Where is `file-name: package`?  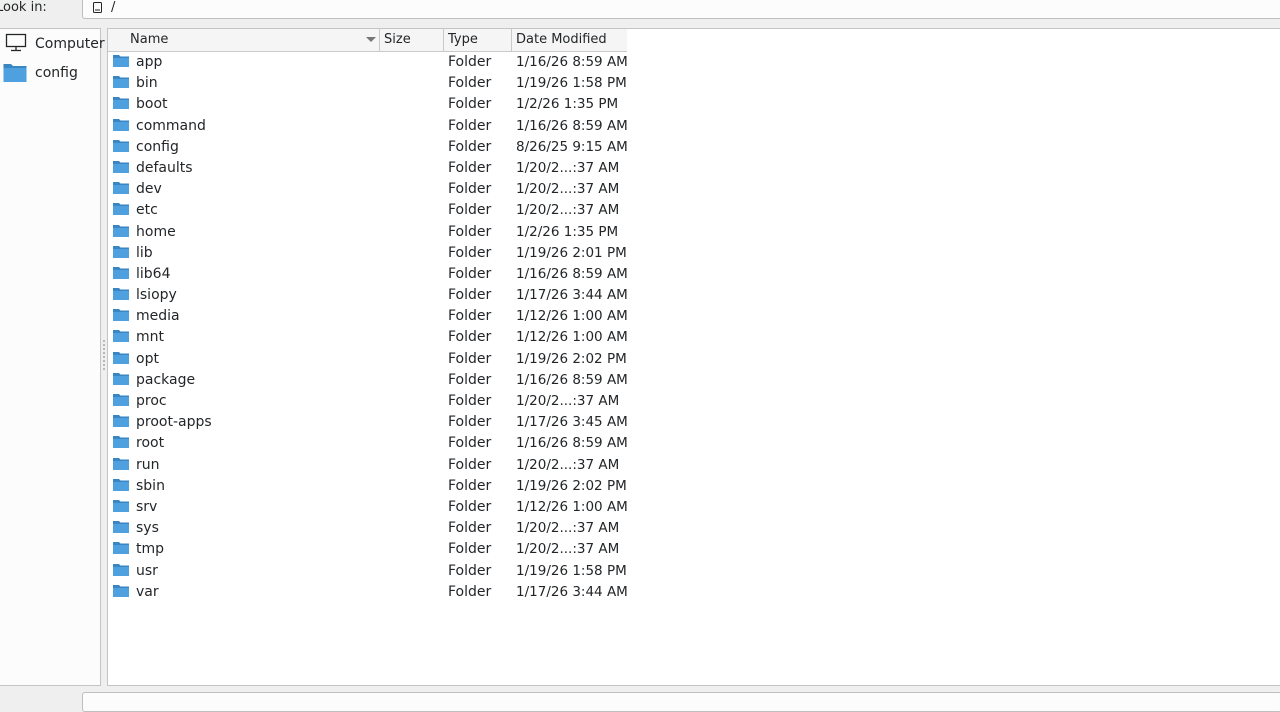
file-name: package is located at coordinates (166, 379).